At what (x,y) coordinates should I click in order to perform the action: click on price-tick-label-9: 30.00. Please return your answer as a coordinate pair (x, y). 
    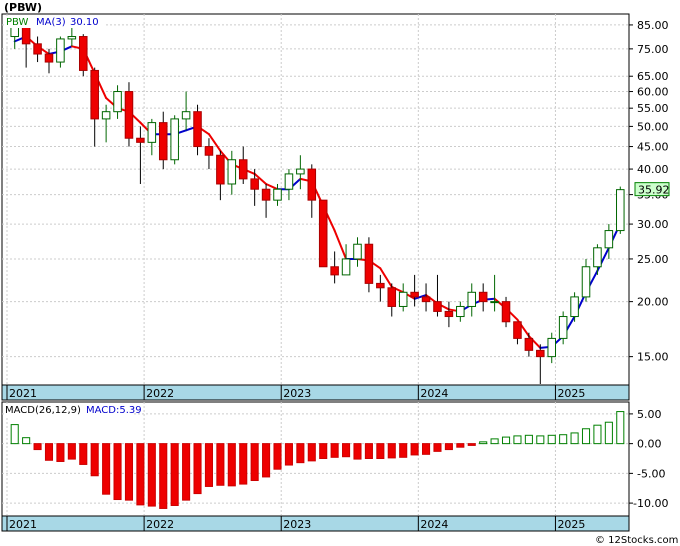
    Looking at the image, I should click on (653, 224).